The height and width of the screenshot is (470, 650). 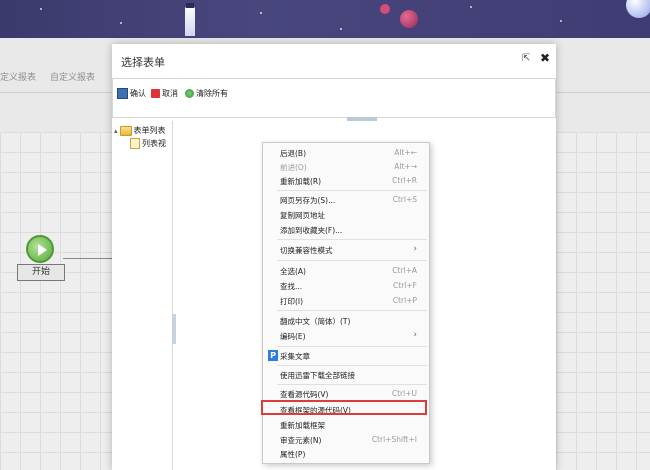 I want to click on menu-item-collect-article: P 采集文章, so click(x=346, y=356).